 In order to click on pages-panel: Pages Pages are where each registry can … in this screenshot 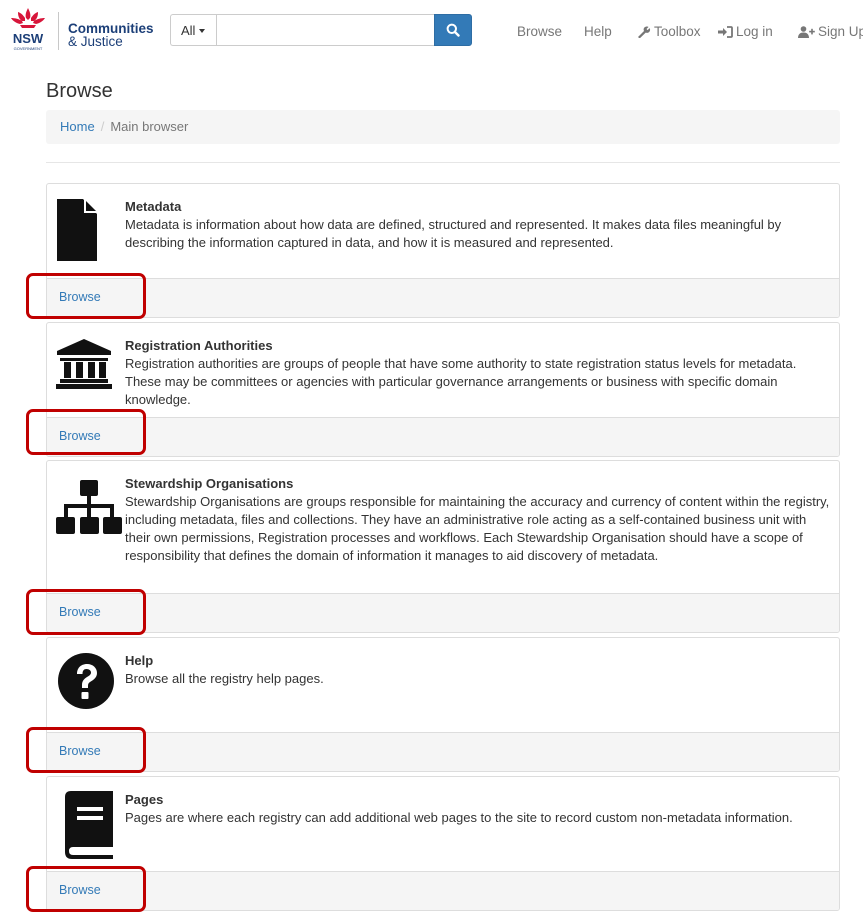, I will do `click(443, 843)`.